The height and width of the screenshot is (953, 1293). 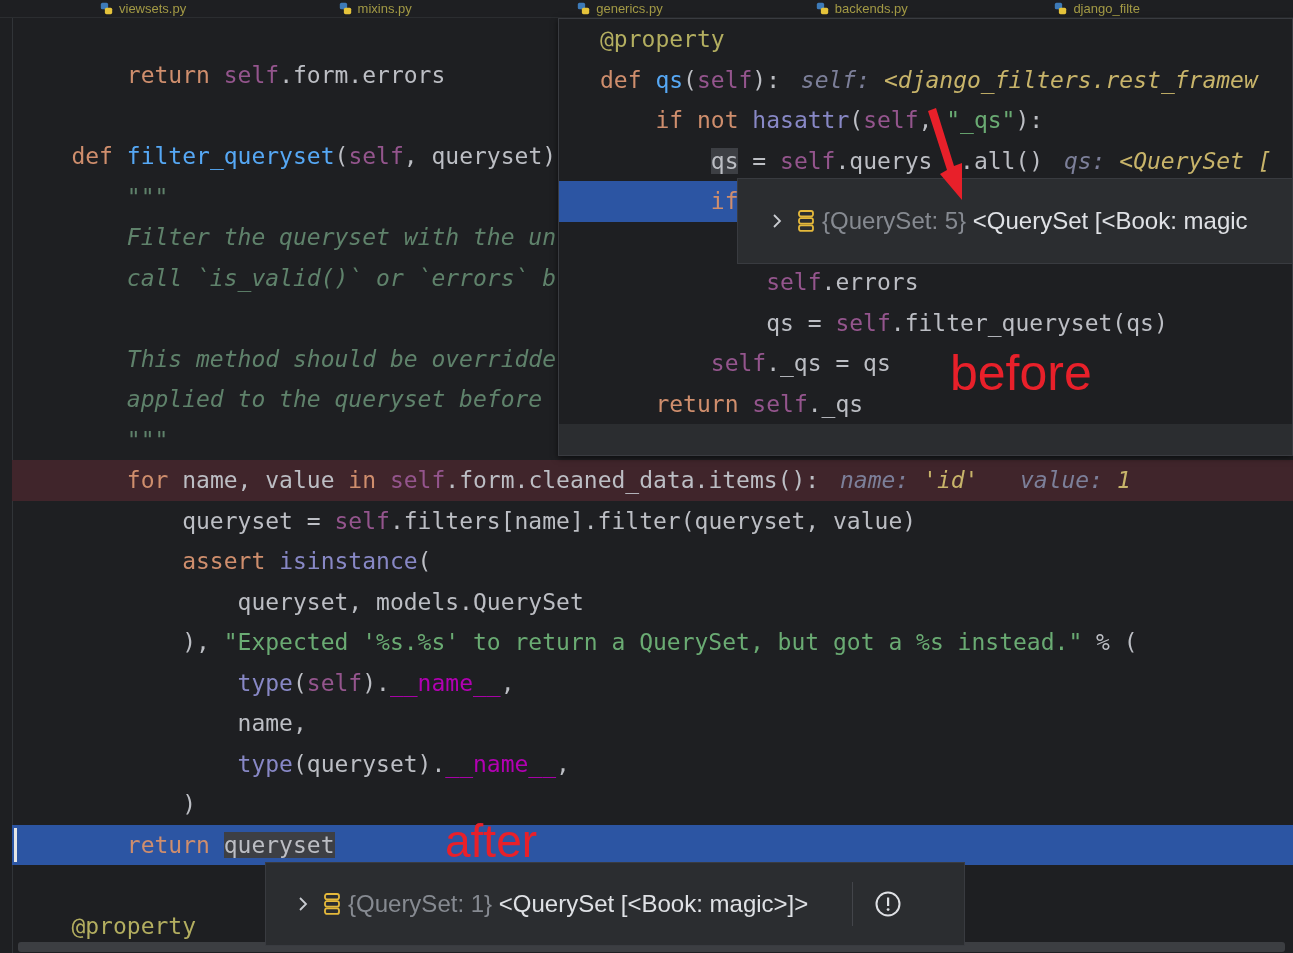 What do you see at coordinates (659, 642) in the screenshot?
I see `code-line: ), "Expected '%s.%s' to return a QuerySet, but got a %s instead." % (` at bounding box center [659, 642].